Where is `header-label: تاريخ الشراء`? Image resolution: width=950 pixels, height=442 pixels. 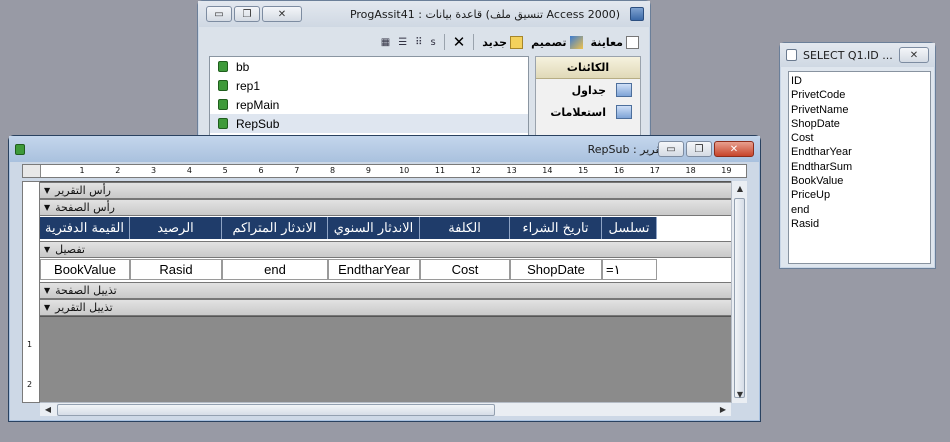
header-label: تاريخ الشراء is located at coordinates (556, 228).